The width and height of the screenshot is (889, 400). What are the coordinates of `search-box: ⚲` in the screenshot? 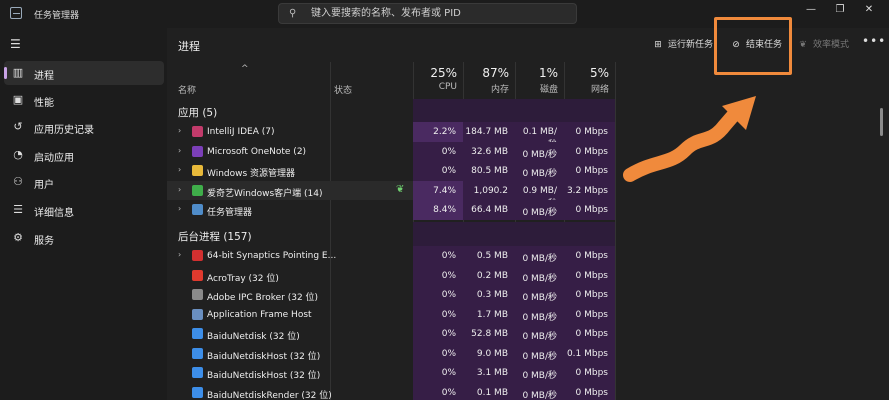 It's located at (427, 13).